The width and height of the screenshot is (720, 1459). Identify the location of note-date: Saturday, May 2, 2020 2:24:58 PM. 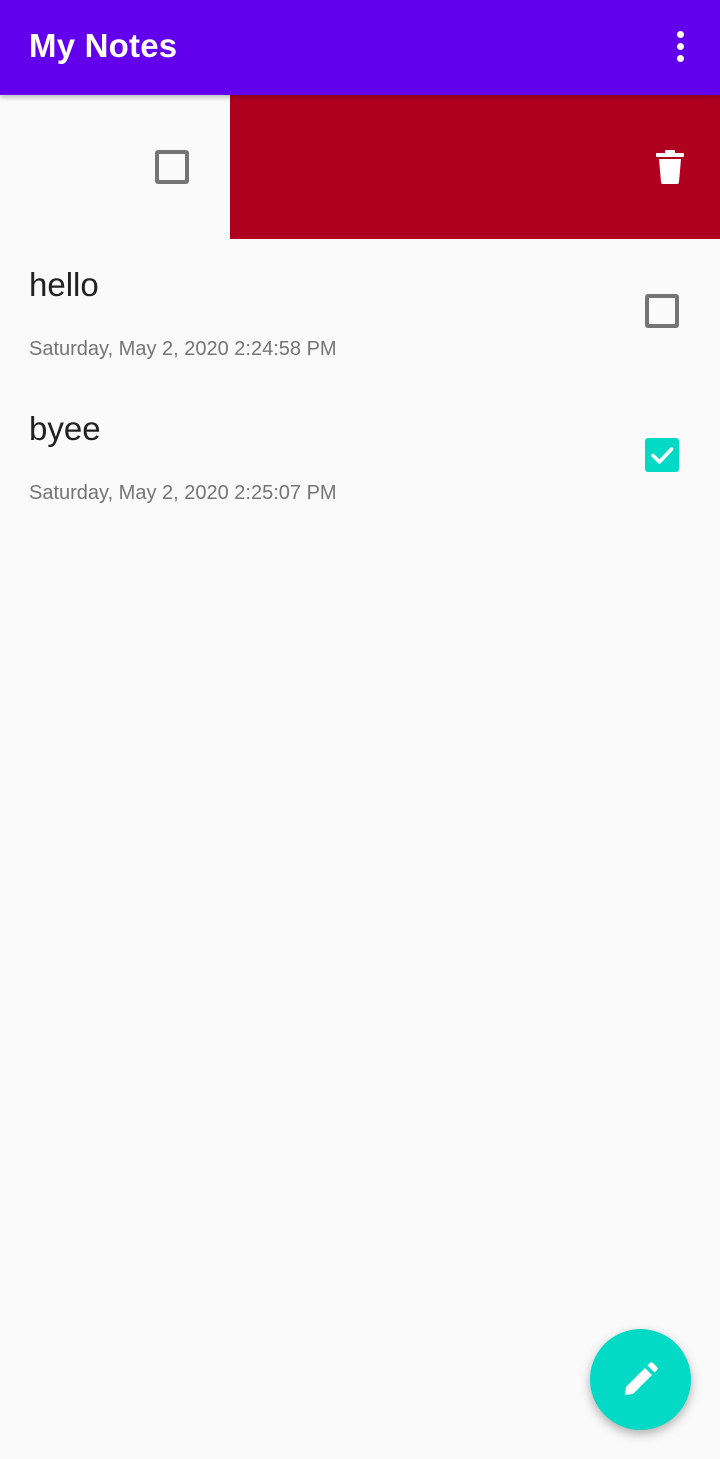
(183, 349).